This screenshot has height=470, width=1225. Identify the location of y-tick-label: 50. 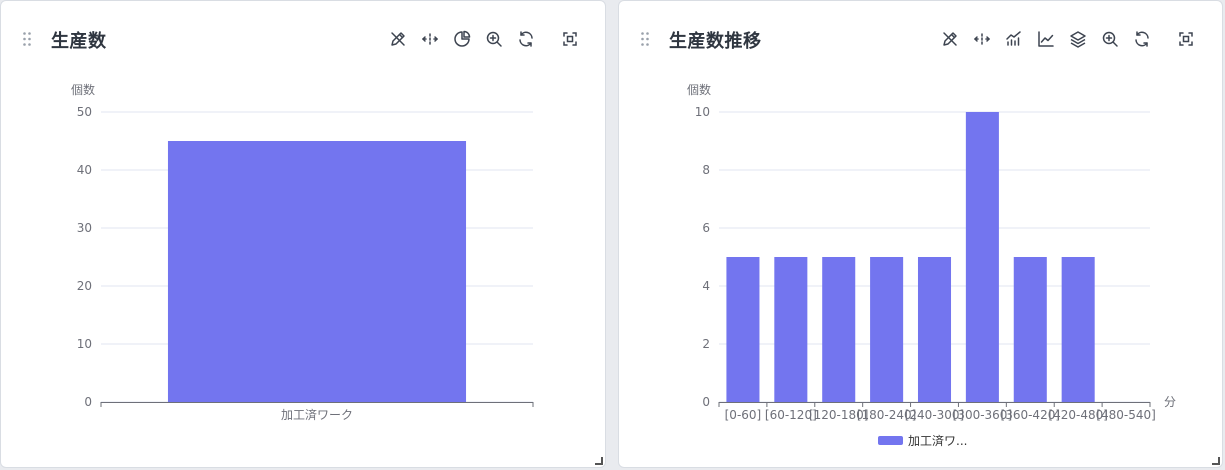
(84, 112).